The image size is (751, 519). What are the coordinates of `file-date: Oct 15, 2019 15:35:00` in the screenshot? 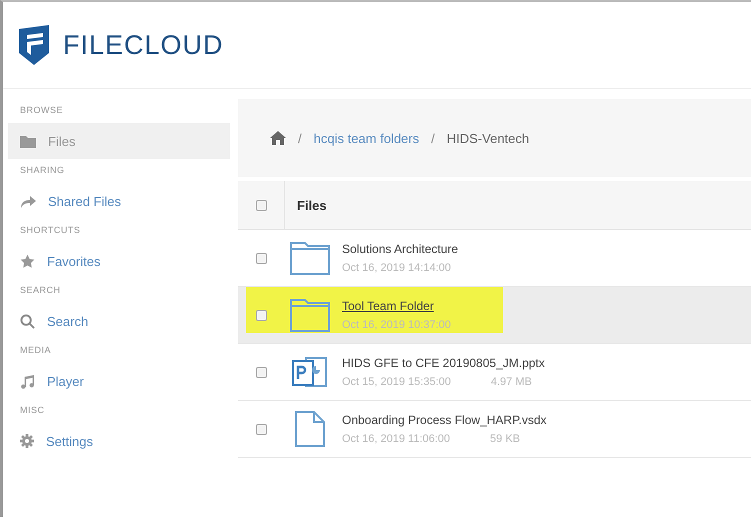 It's located at (396, 382).